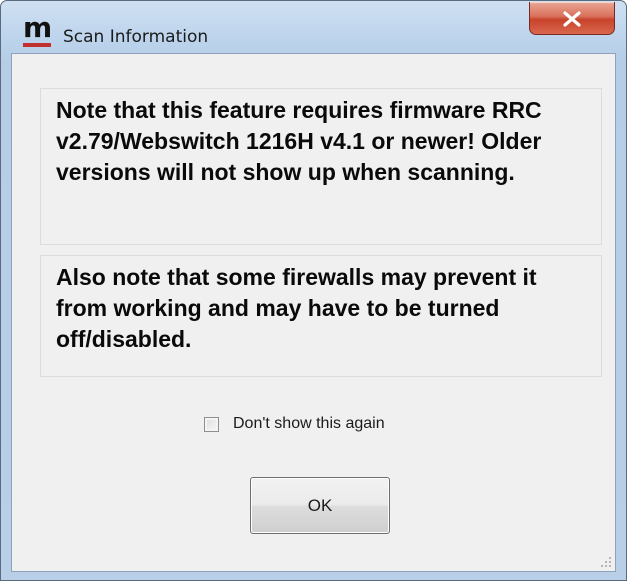 The width and height of the screenshot is (627, 581). What do you see at coordinates (136, 37) in the screenshot?
I see `window-title: Scan Information` at bounding box center [136, 37].